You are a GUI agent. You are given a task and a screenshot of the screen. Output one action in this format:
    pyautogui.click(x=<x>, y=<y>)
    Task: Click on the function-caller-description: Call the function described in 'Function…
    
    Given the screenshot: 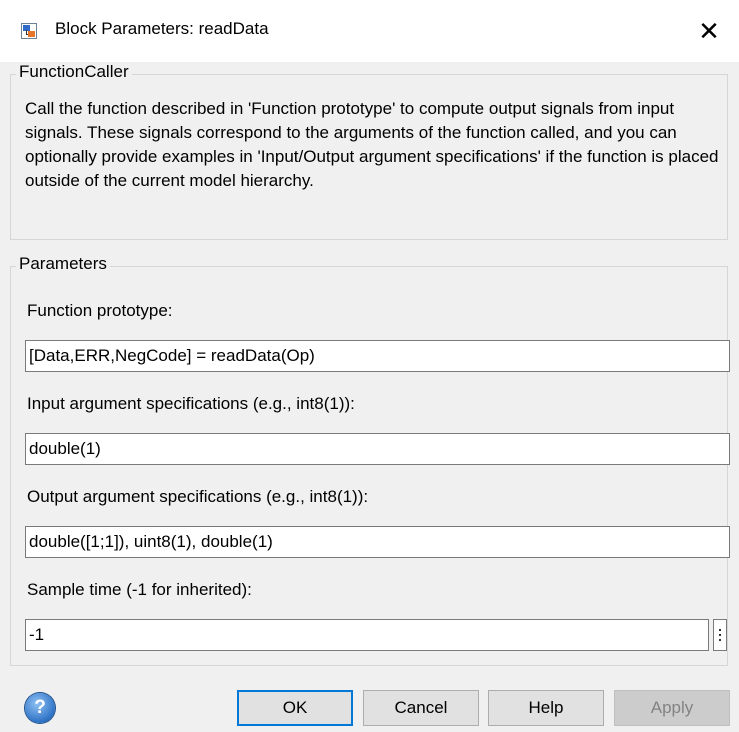 What is the action you would take?
    pyautogui.click(x=372, y=144)
    